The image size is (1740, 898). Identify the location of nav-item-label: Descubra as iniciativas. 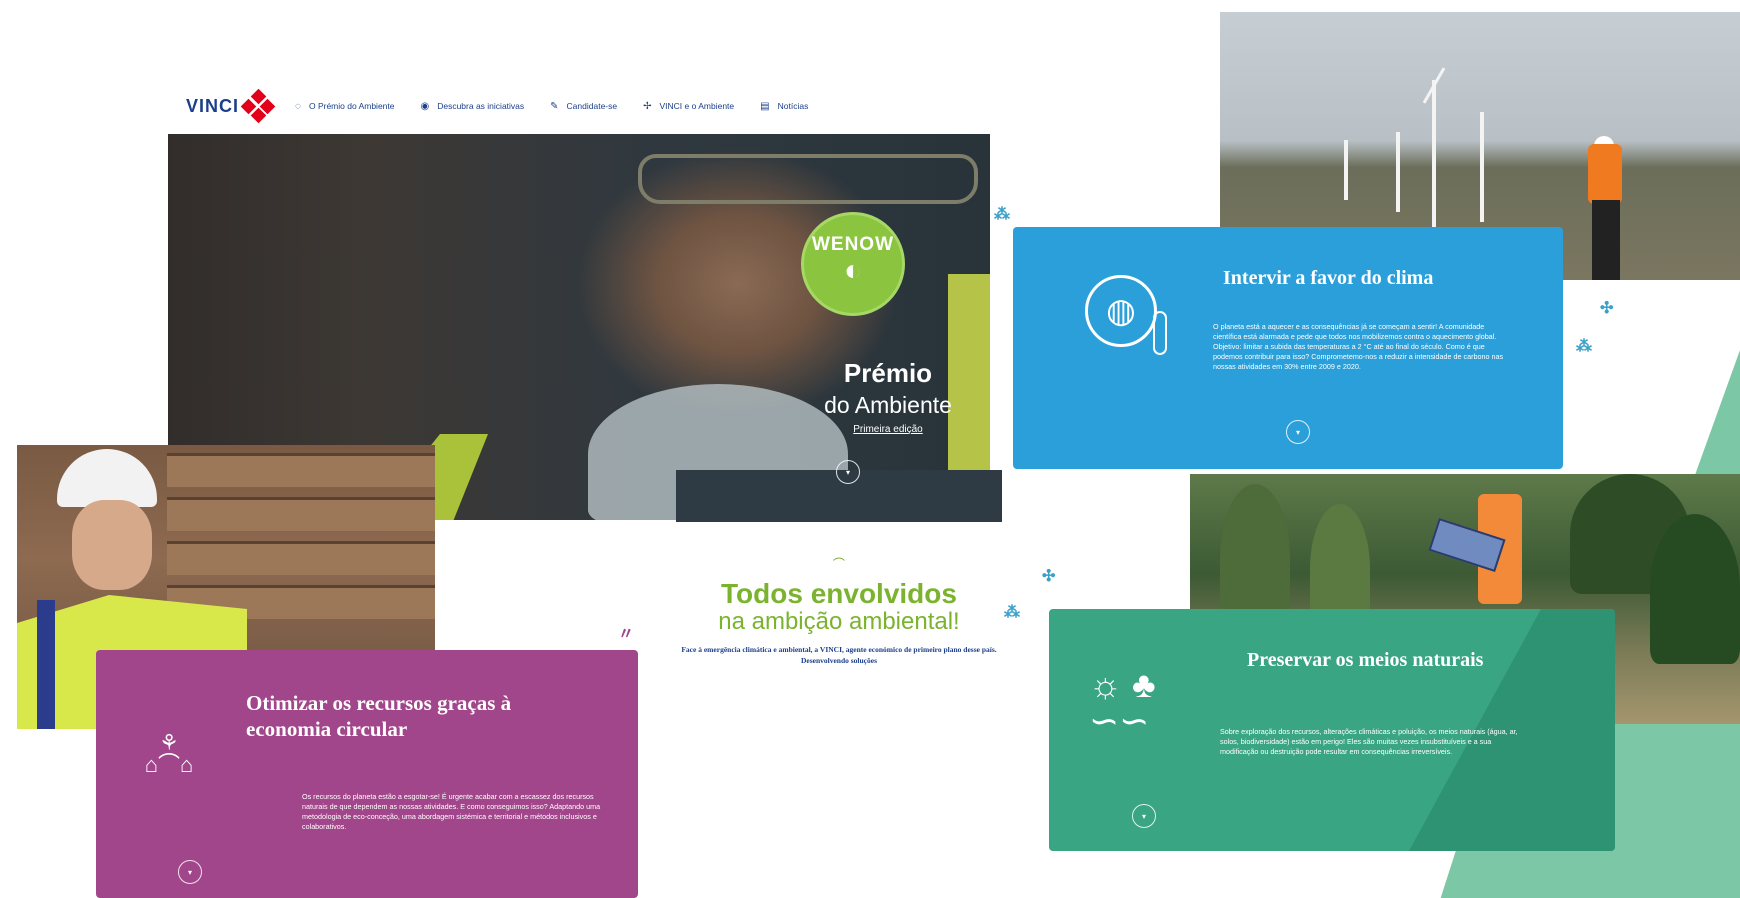
(481, 106).